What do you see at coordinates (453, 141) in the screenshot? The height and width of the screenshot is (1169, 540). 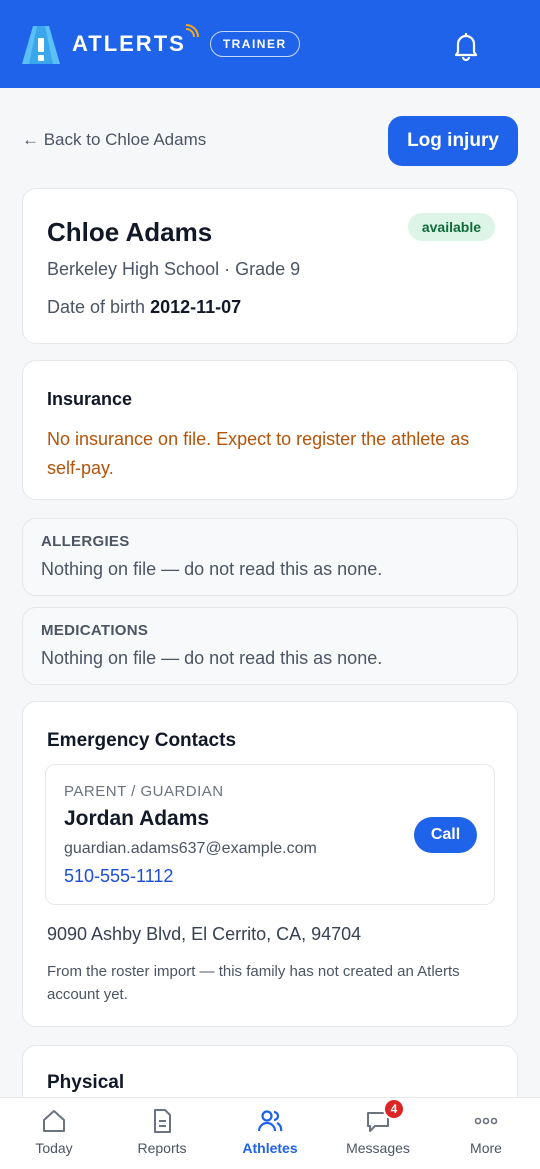 I see `log-injury-button: Log injury` at bounding box center [453, 141].